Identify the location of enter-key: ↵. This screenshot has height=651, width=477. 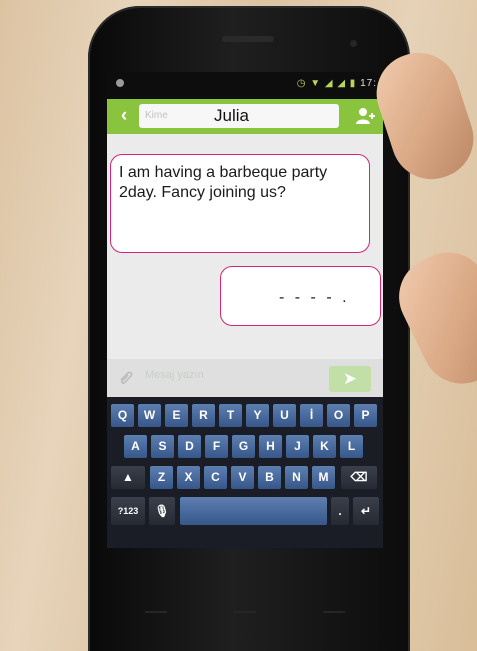
(366, 511).